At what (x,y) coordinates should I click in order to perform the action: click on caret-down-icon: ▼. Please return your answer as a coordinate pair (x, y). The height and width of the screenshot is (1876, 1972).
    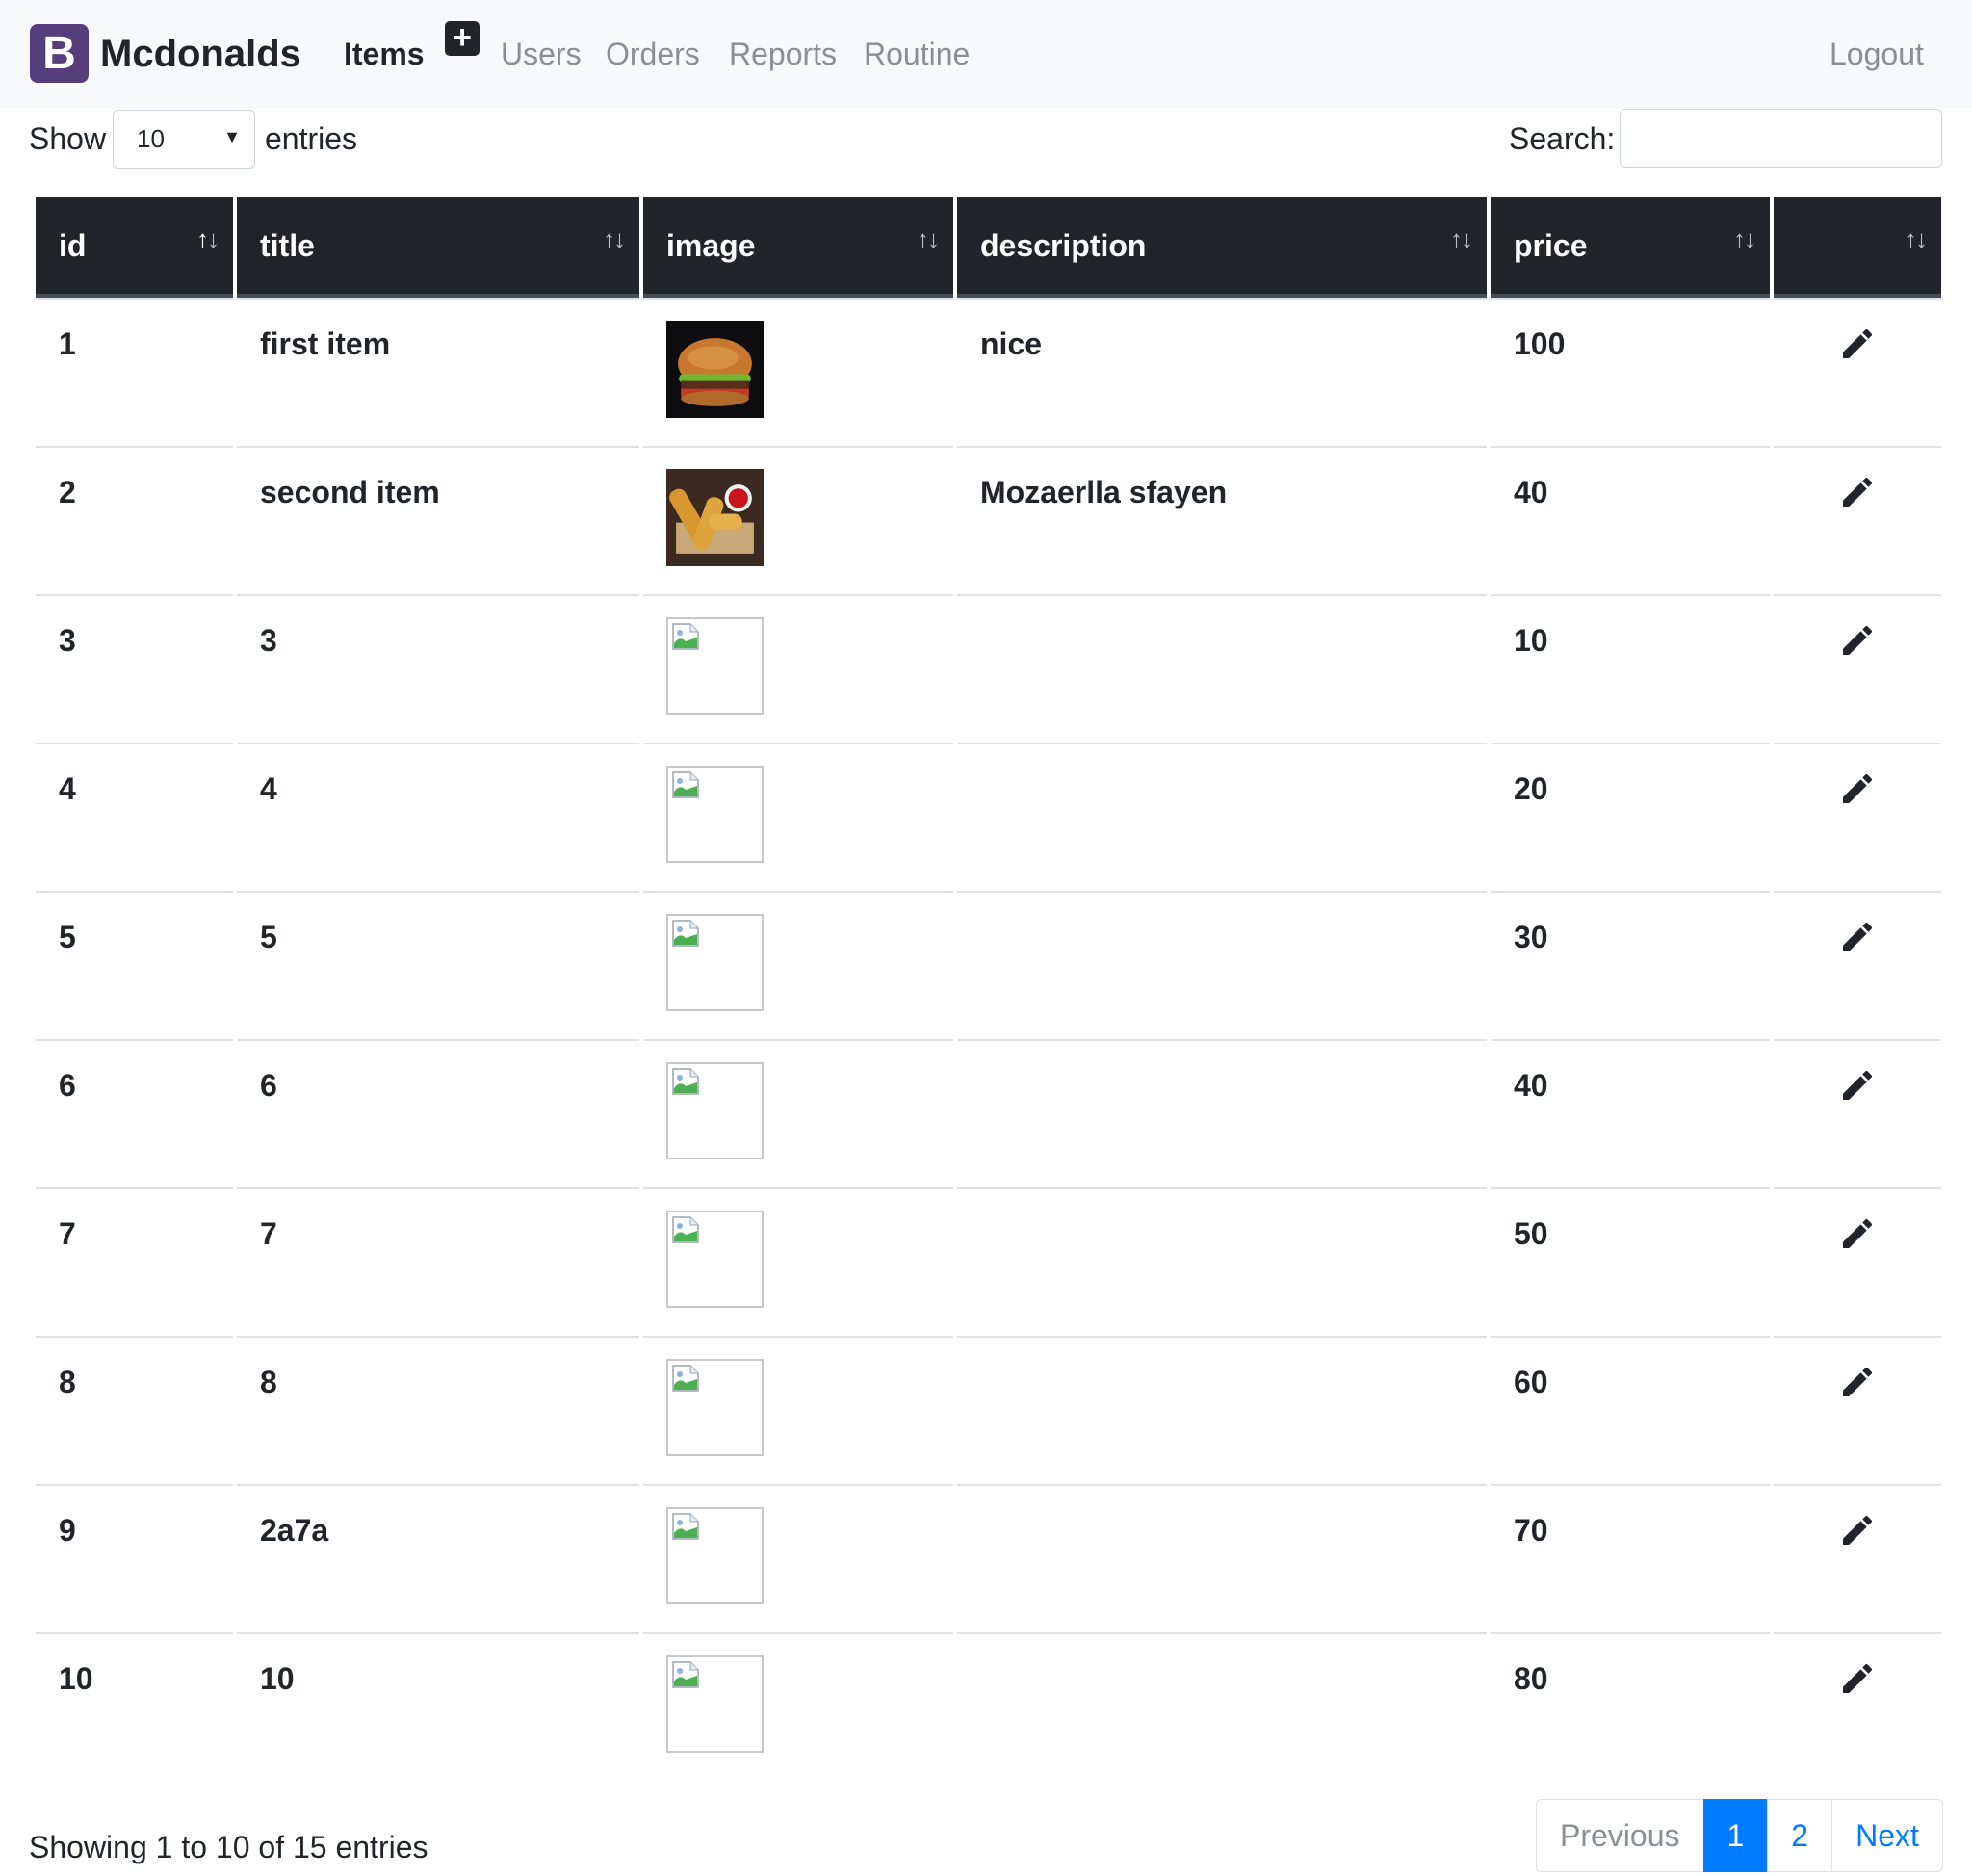
    Looking at the image, I should click on (232, 136).